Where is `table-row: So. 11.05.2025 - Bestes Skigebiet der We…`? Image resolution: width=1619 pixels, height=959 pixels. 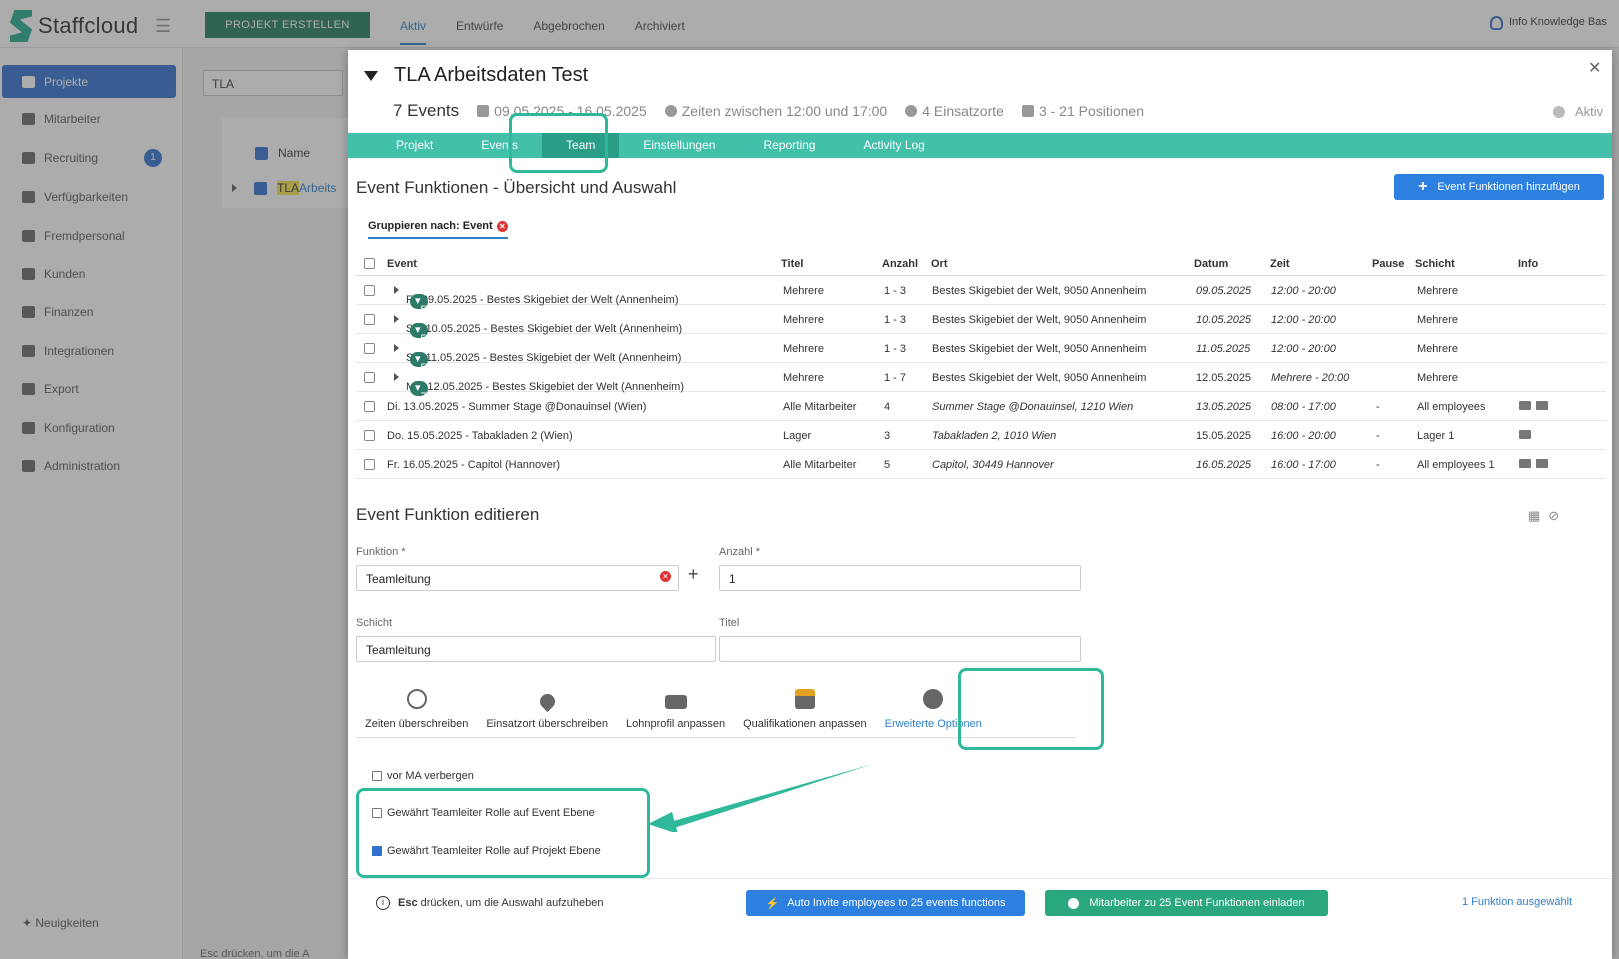
table-row: So. 11.05.2025 - Bestes Skigebiet der We… is located at coordinates (981, 354).